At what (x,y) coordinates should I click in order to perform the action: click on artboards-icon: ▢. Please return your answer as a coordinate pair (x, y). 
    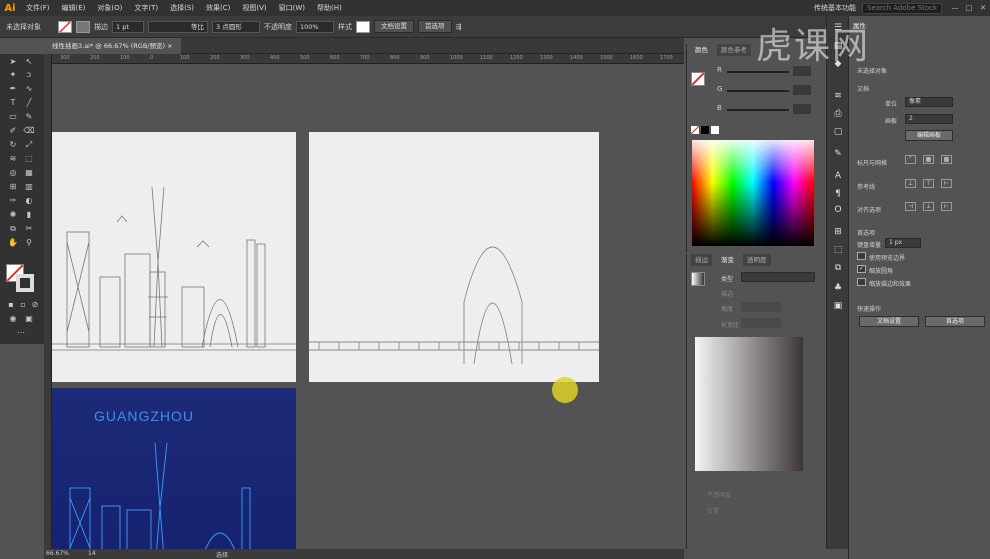
    Looking at the image, I should click on (838, 132).